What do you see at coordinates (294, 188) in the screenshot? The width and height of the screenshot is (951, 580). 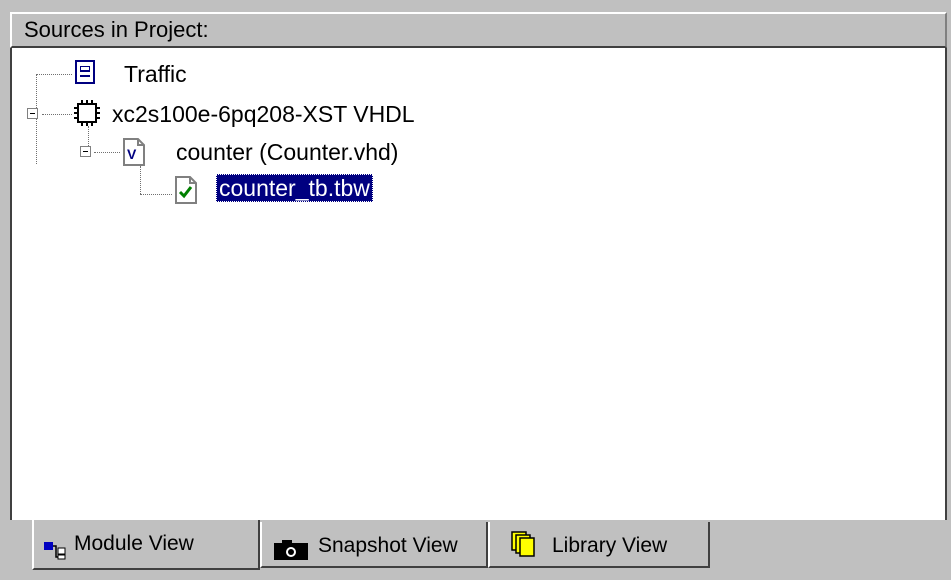 I see `tree-item-label-selected: counter_tb.tbw` at bounding box center [294, 188].